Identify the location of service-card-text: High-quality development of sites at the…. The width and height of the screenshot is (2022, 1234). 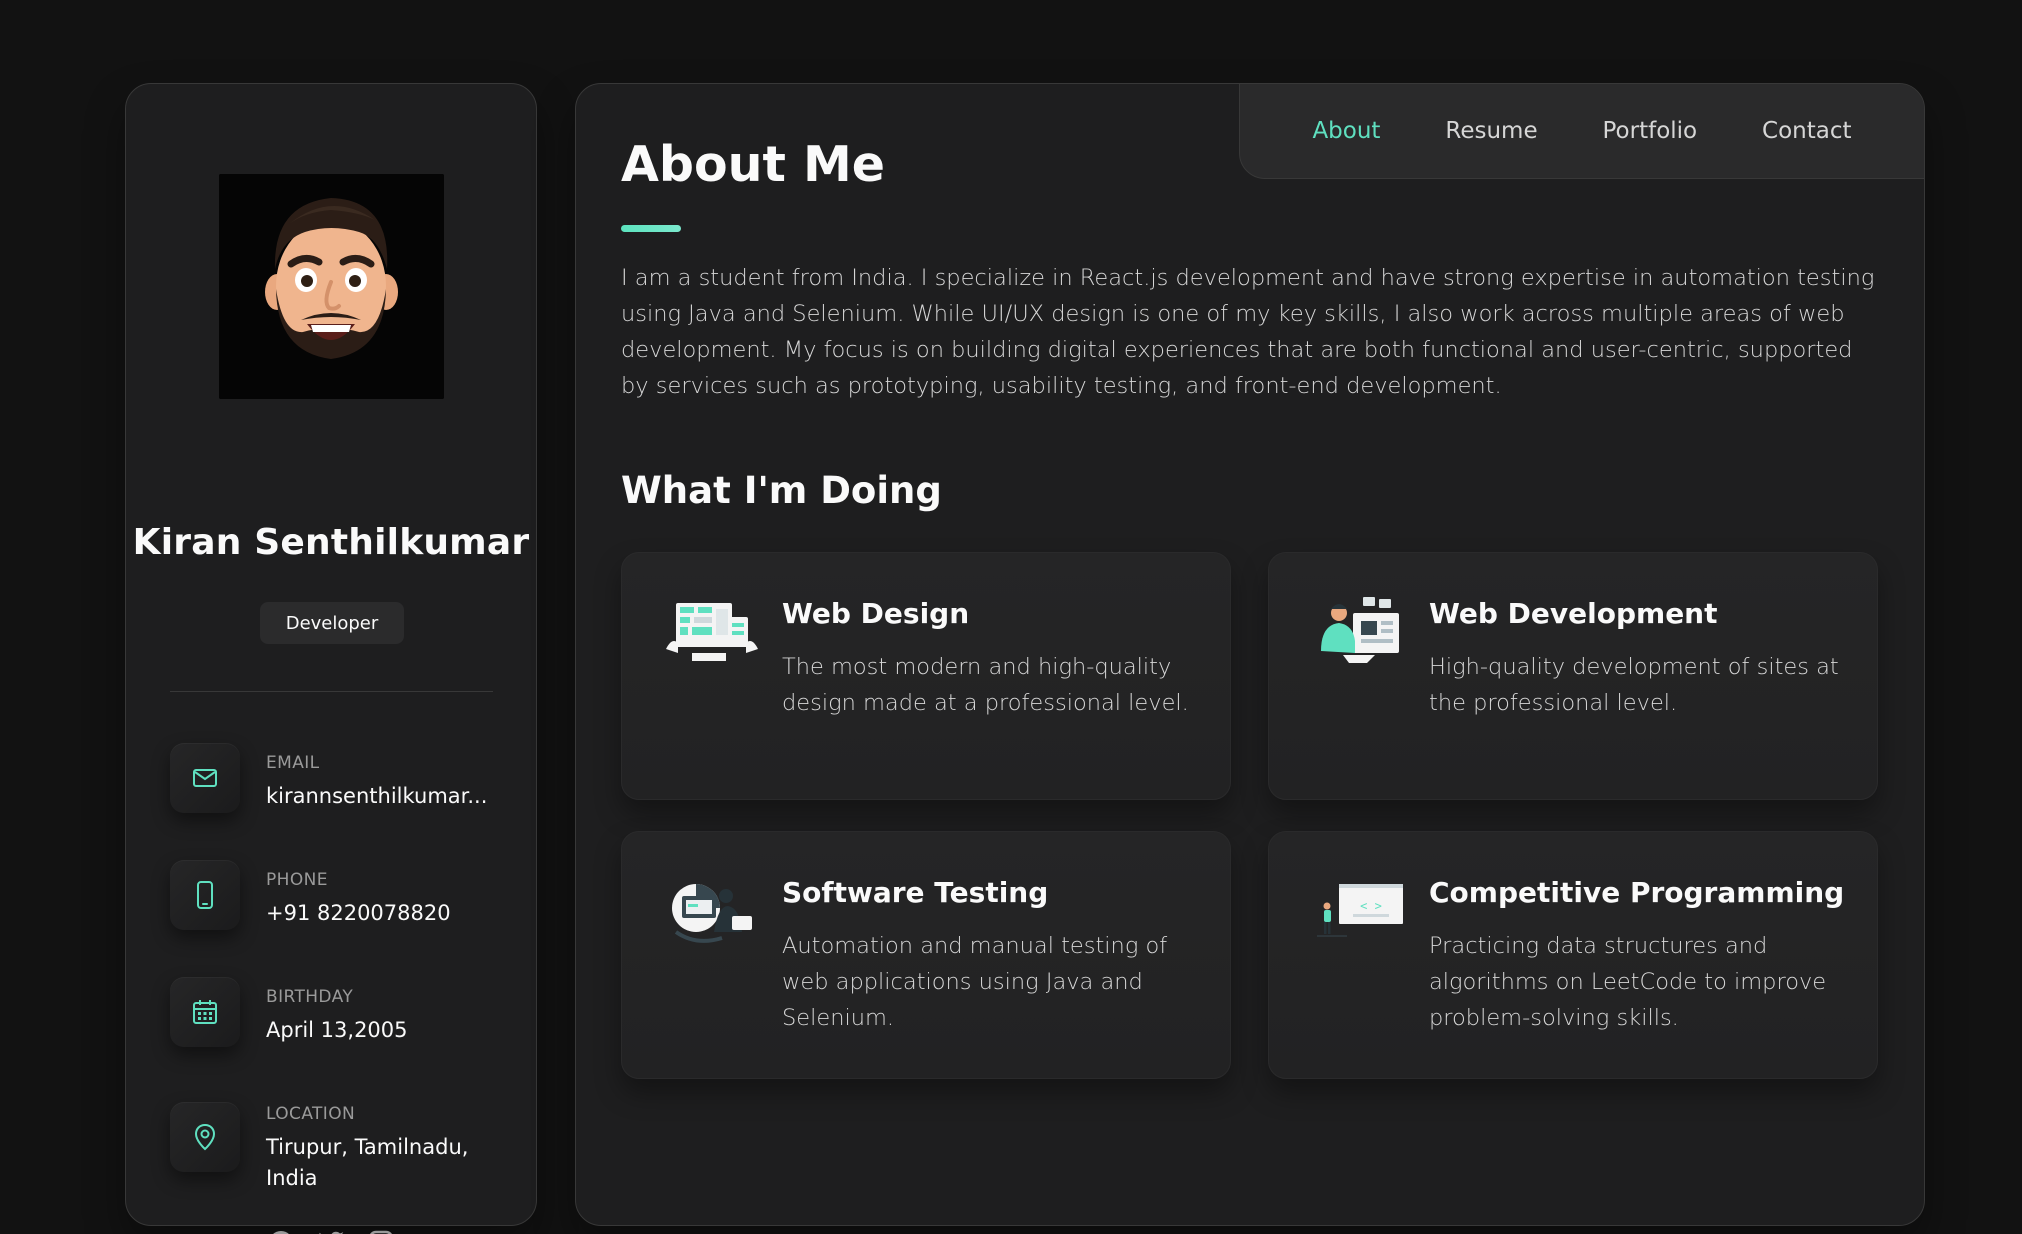
(1634, 685).